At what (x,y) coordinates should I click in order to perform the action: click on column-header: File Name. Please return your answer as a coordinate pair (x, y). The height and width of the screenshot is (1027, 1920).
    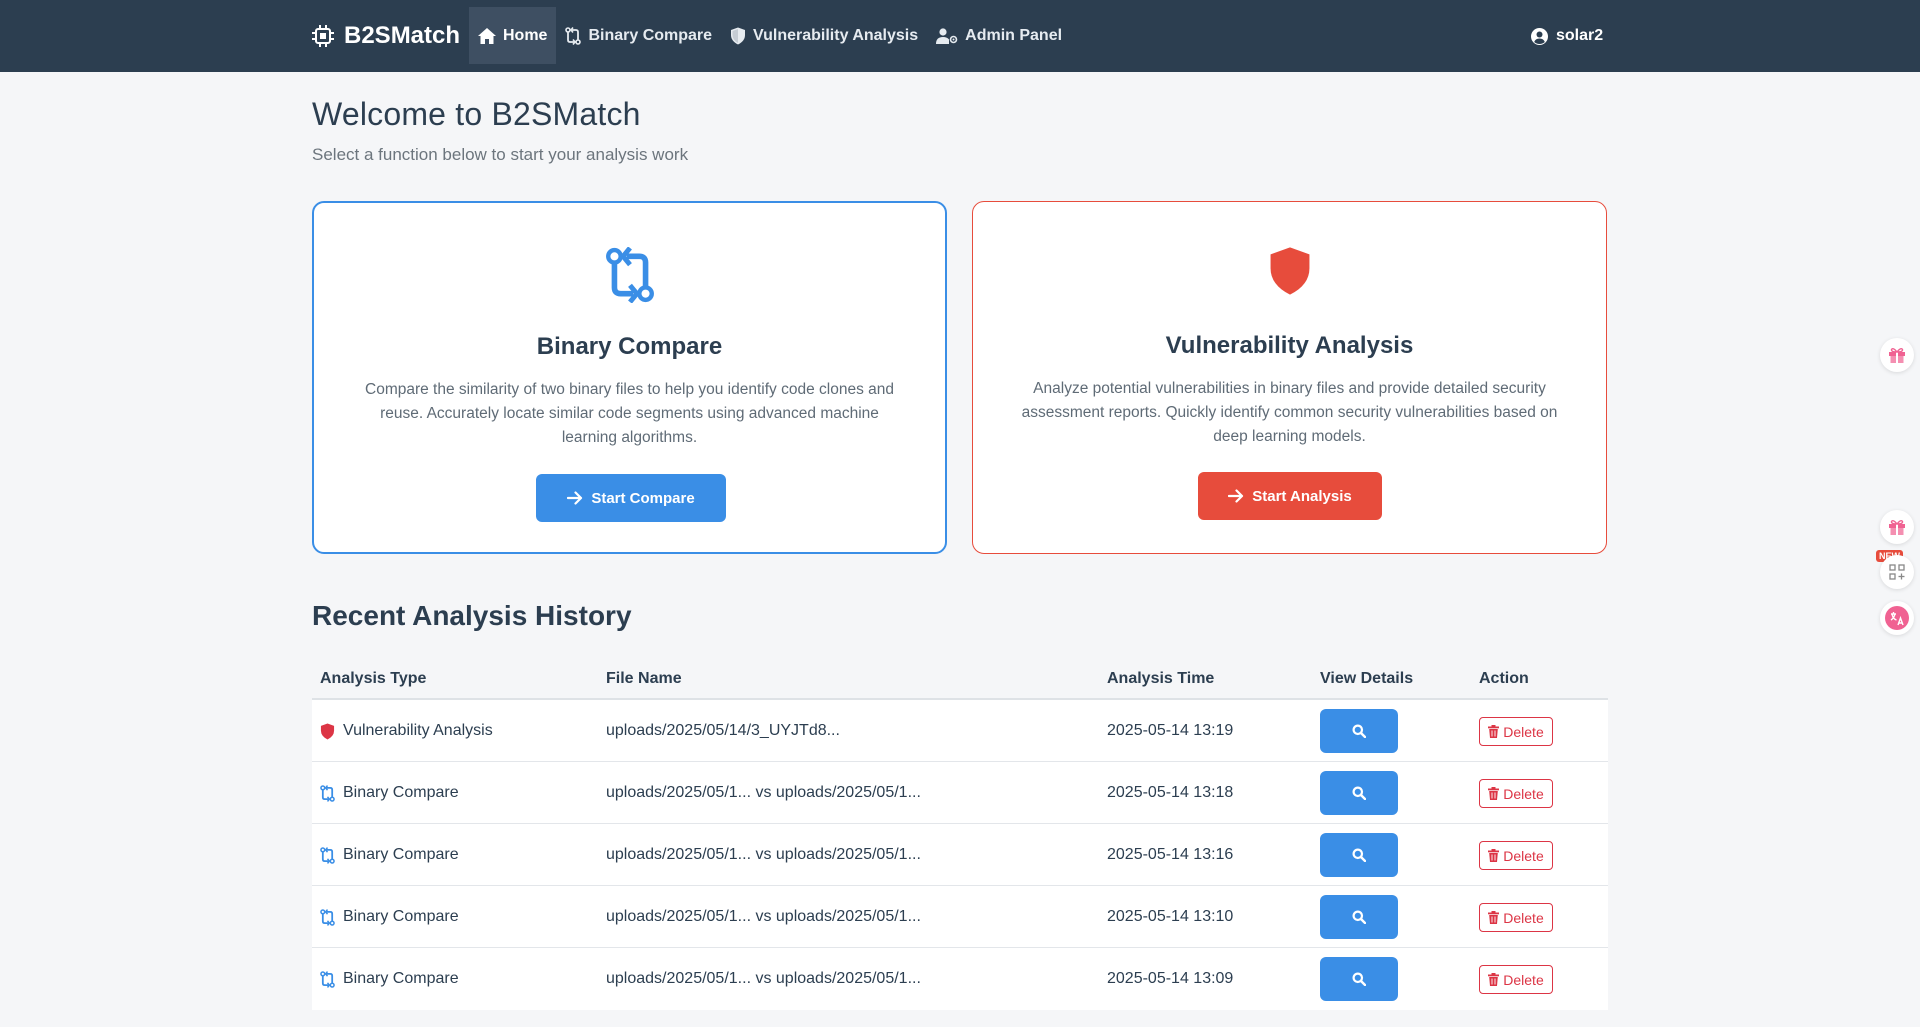
    Looking at the image, I should click on (644, 678).